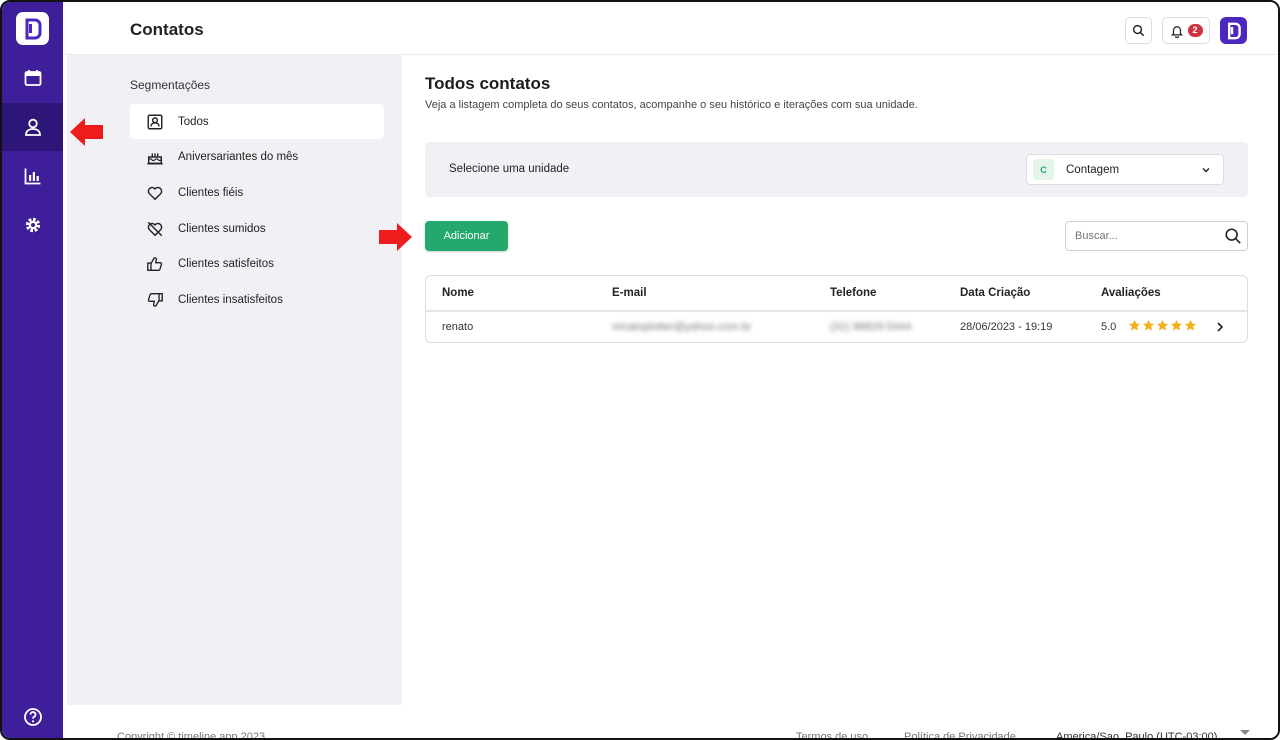 This screenshot has height=740, width=1280. Describe the element at coordinates (230, 299) in the screenshot. I see `segment-label: Clientes insatisfeitos` at that location.